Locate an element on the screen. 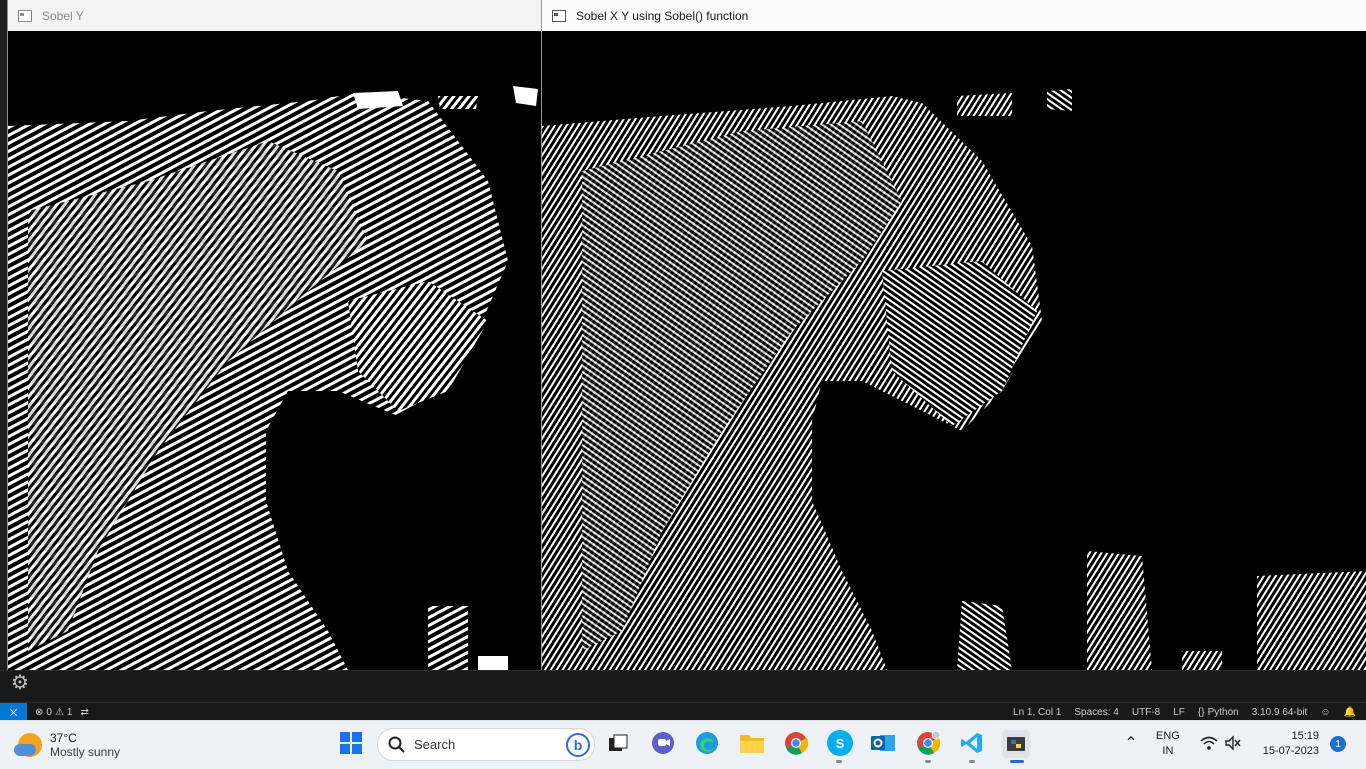  error-count: 0 is located at coordinates (49, 712).